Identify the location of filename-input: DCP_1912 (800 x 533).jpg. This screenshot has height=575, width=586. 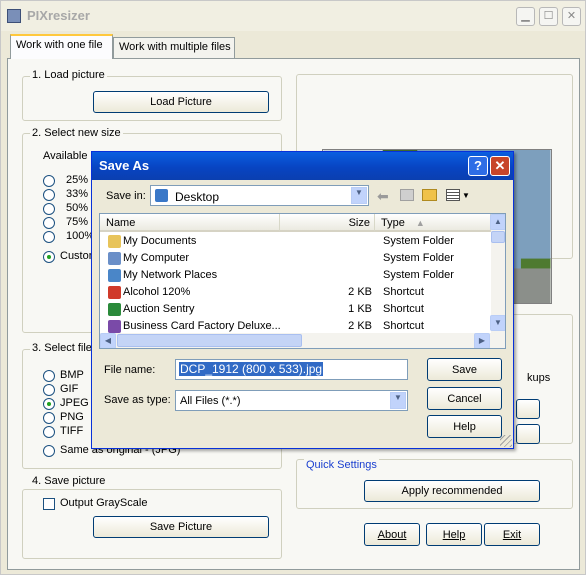
(291, 369).